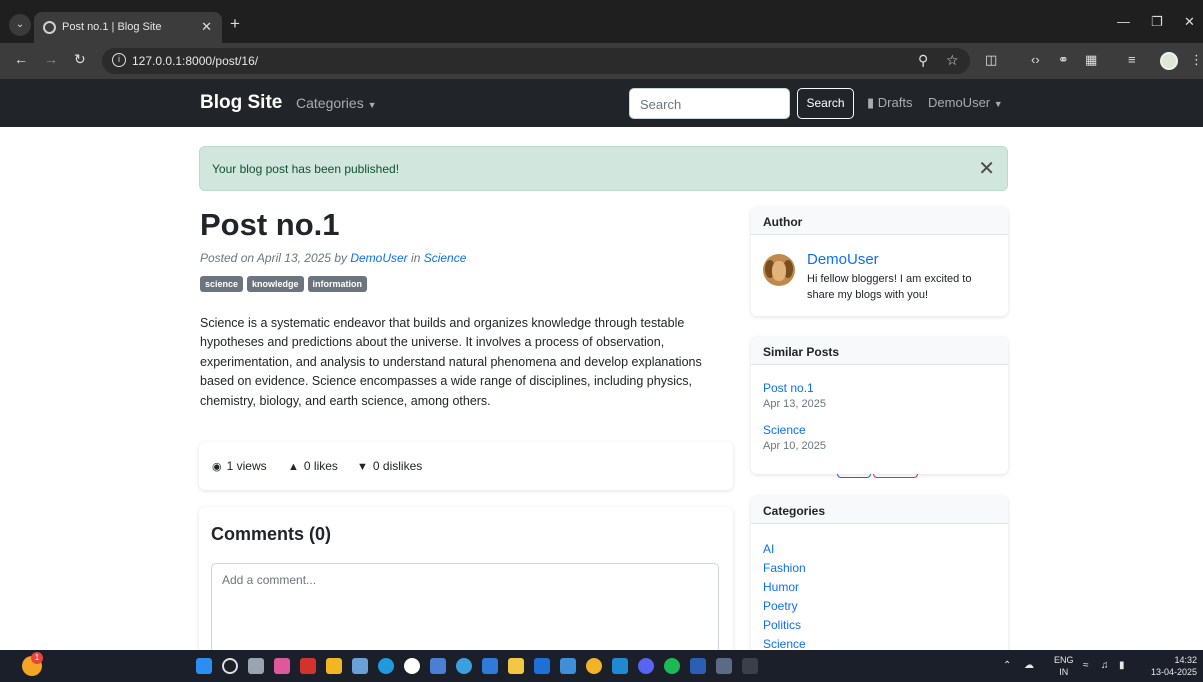 The width and height of the screenshot is (1203, 682). Describe the element at coordinates (1172, 666) in the screenshot. I see `clock: 14:32 13-04-2025` at that location.